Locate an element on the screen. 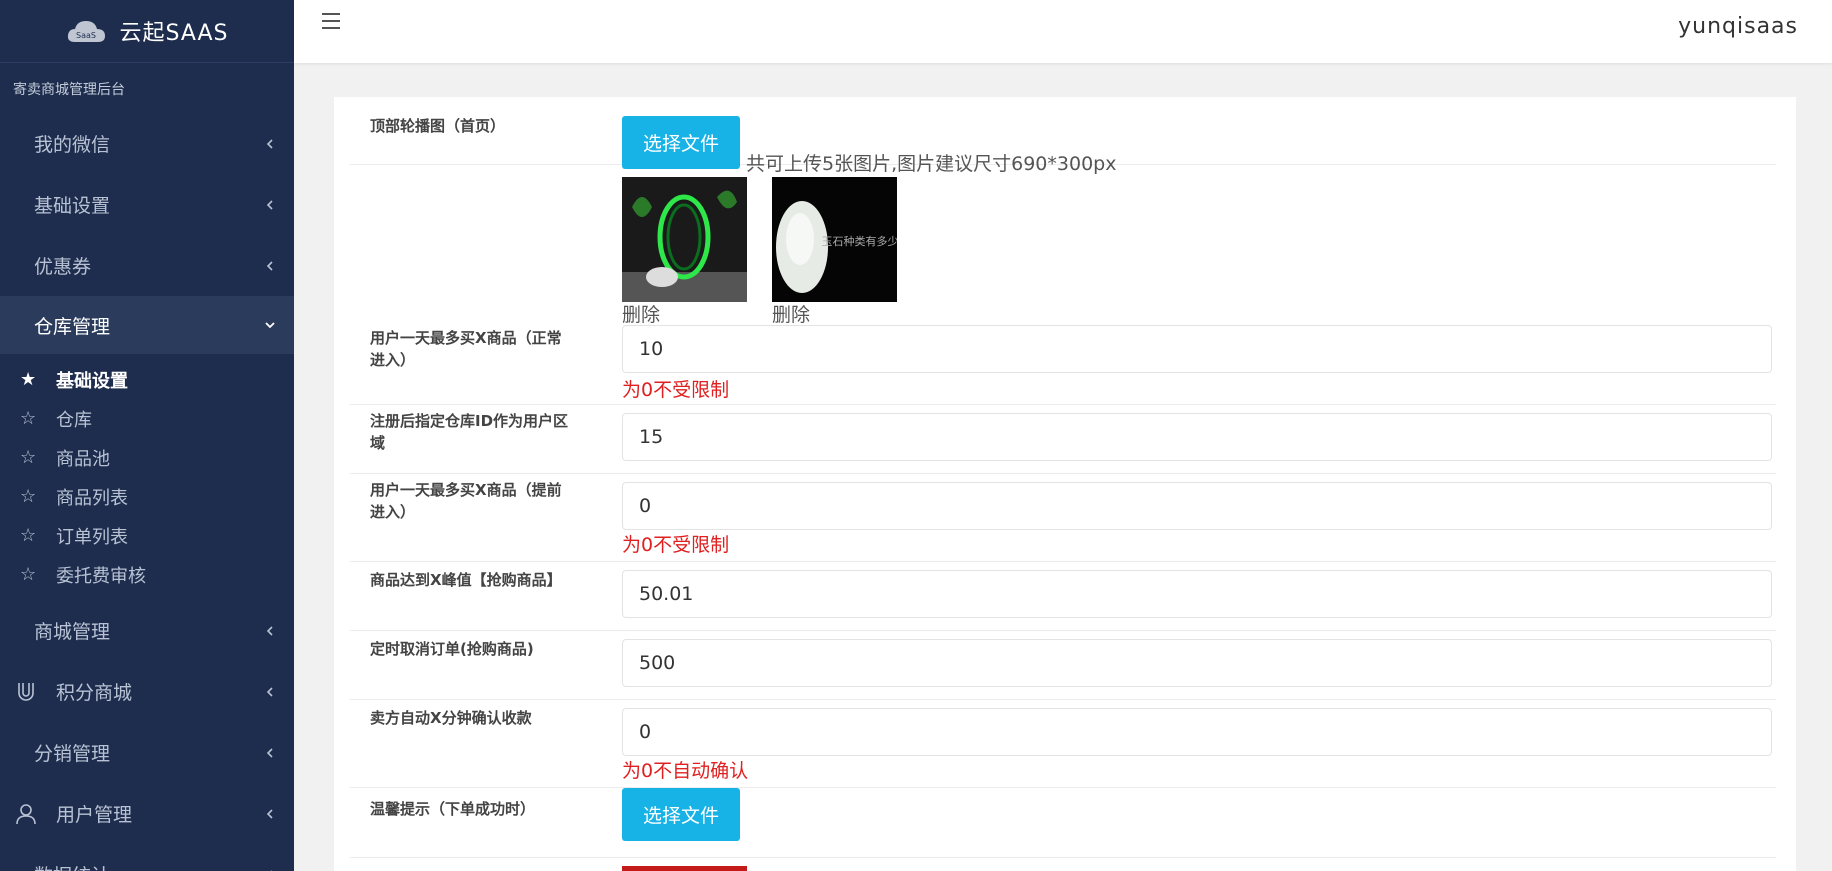 Image resolution: width=1832 pixels, height=871 pixels. tip-image-thumbnail is located at coordinates (684, 868).